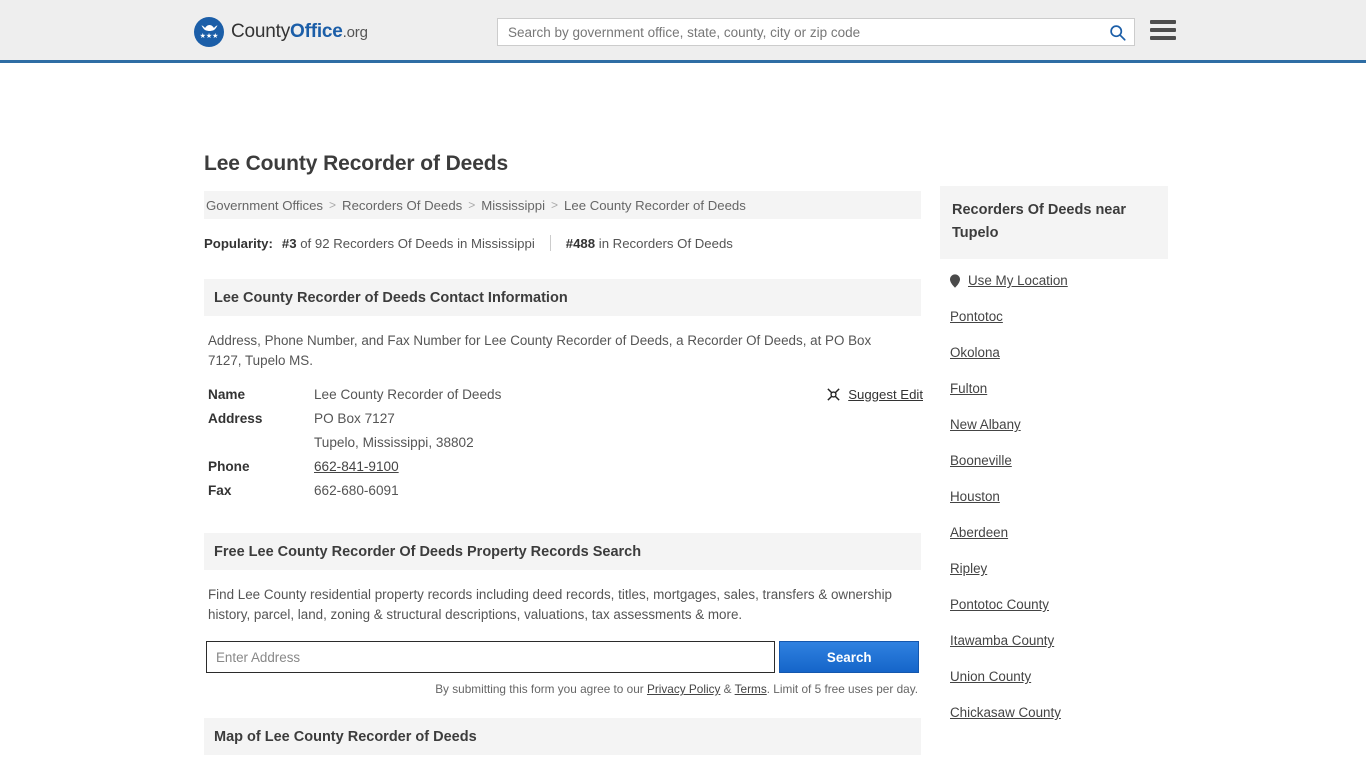 The width and height of the screenshot is (1366, 768). What do you see at coordinates (985, 424) in the screenshot?
I see `sidebar-link: New Albany` at bounding box center [985, 424].